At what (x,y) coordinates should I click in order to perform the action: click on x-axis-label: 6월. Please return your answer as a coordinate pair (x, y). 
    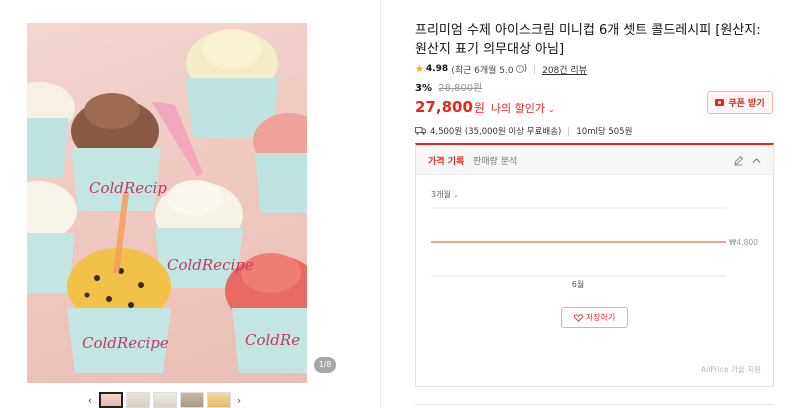
    Looking at the image, I should click on (578, 284).